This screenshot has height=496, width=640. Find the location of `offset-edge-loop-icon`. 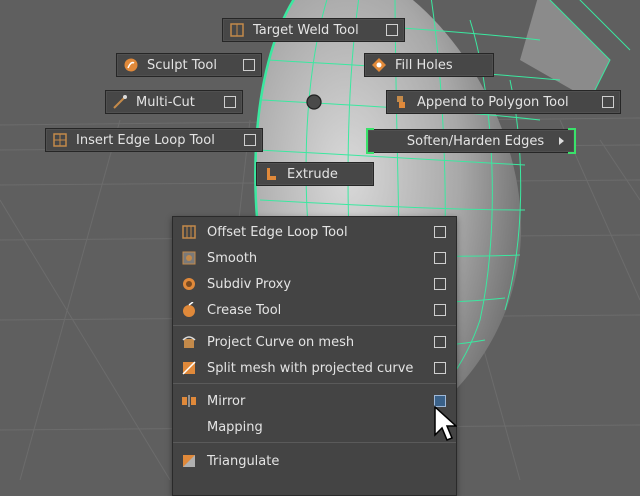

offset-edge-loop-icon is located at coordinates (189, 232).